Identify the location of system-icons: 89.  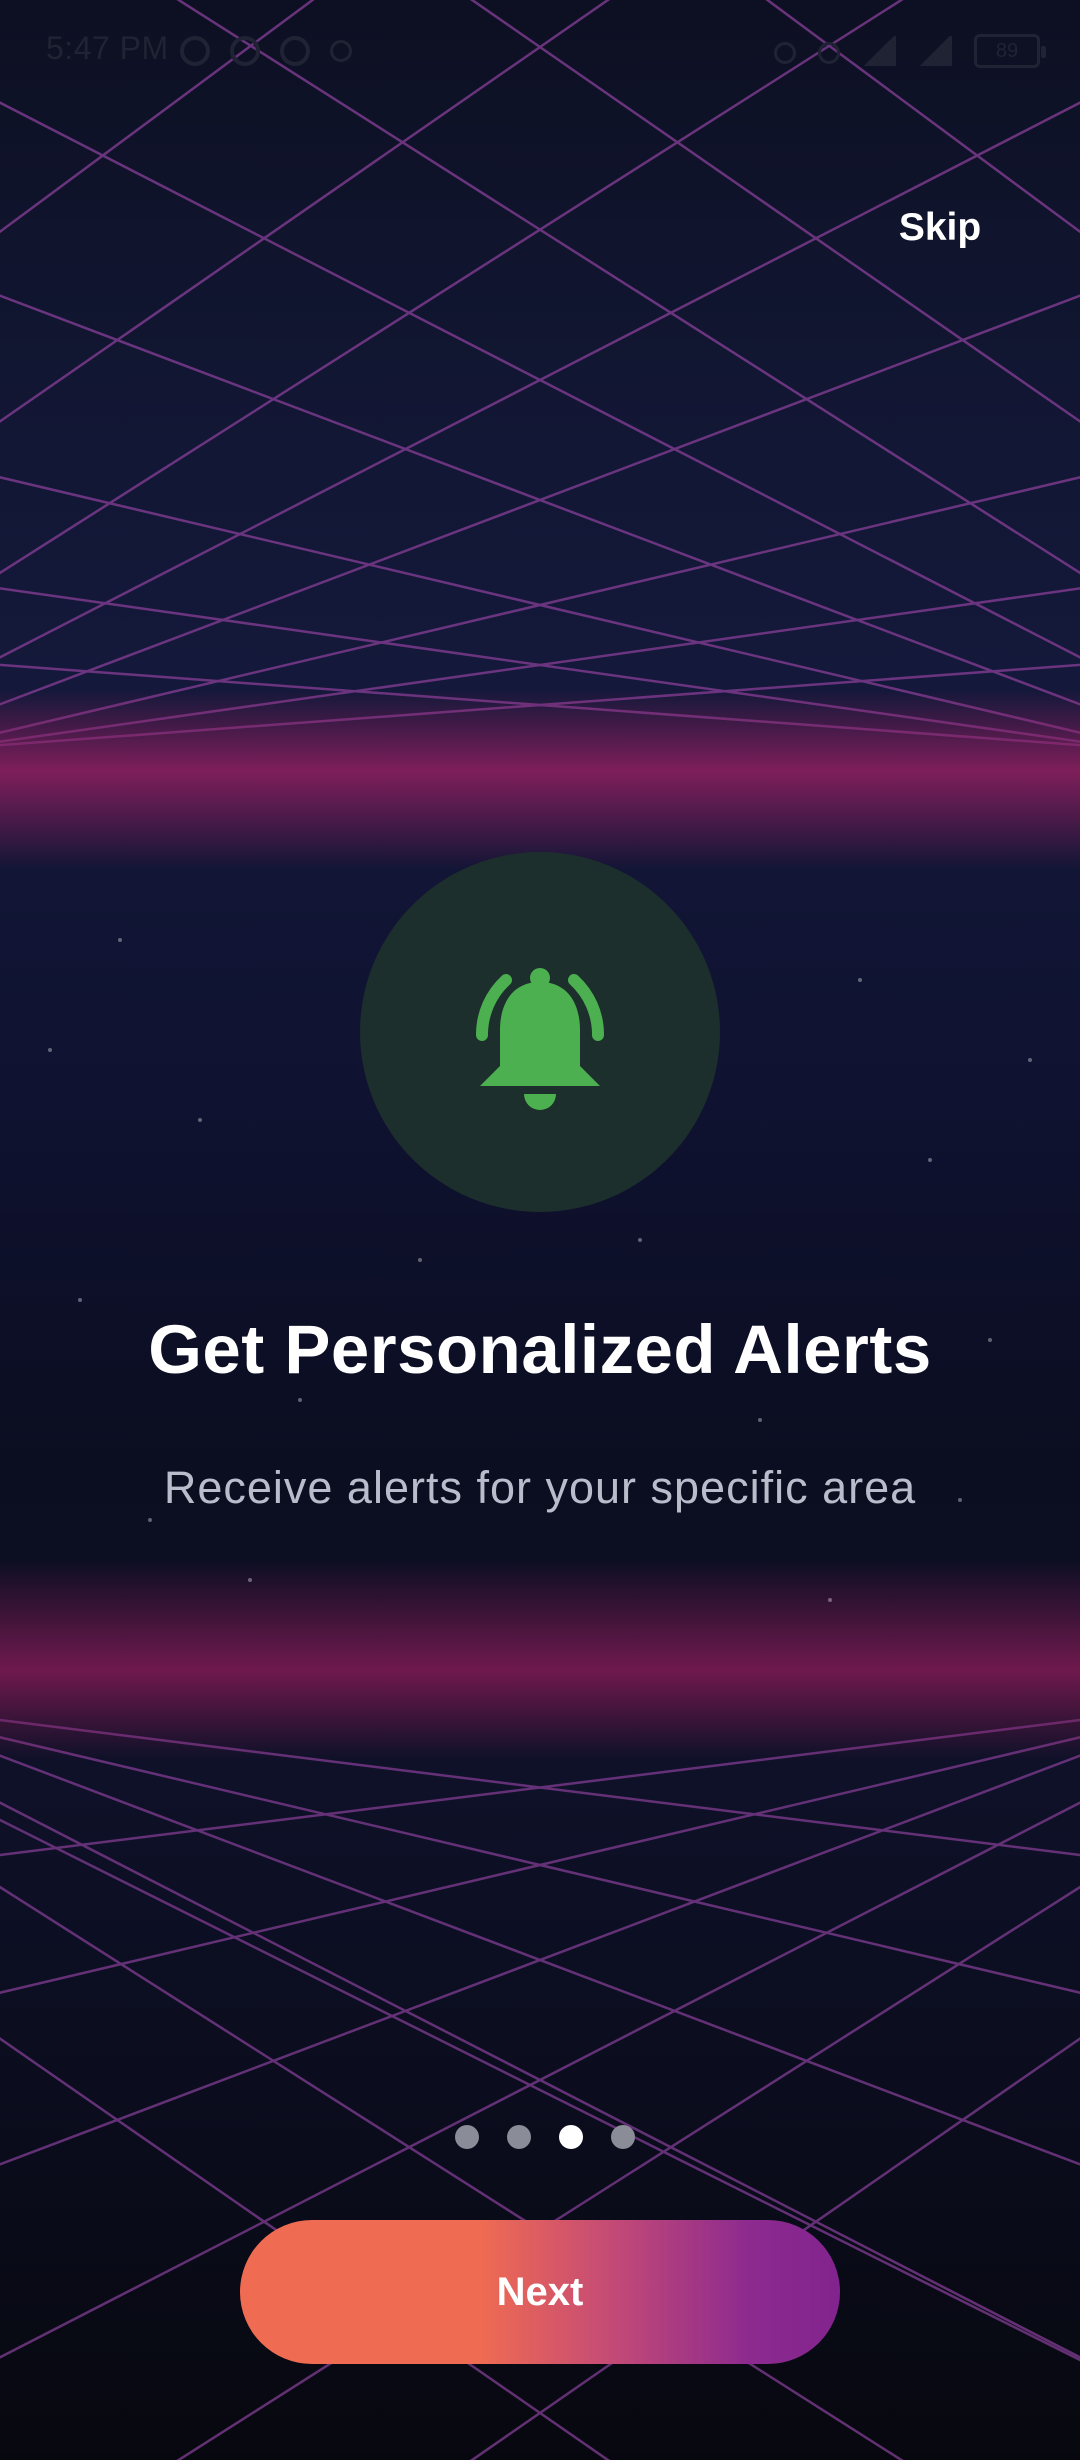
(910, 51).